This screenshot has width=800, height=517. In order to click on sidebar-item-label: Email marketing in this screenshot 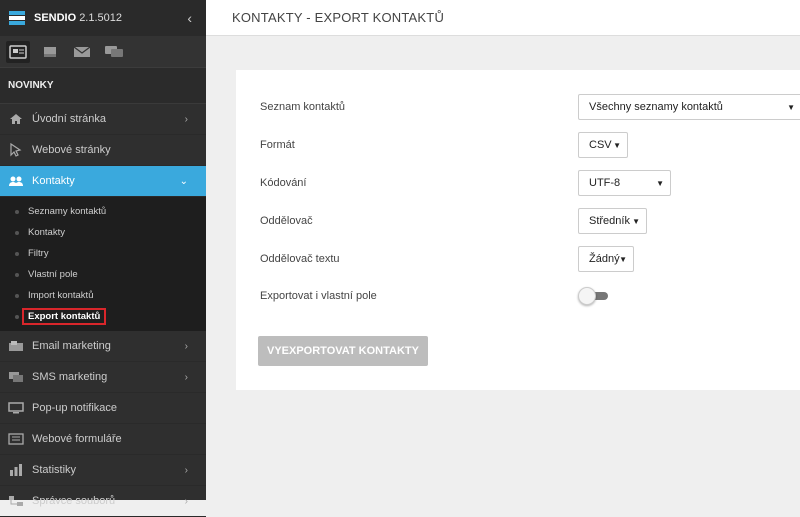, I will do `click(71, 346)`.